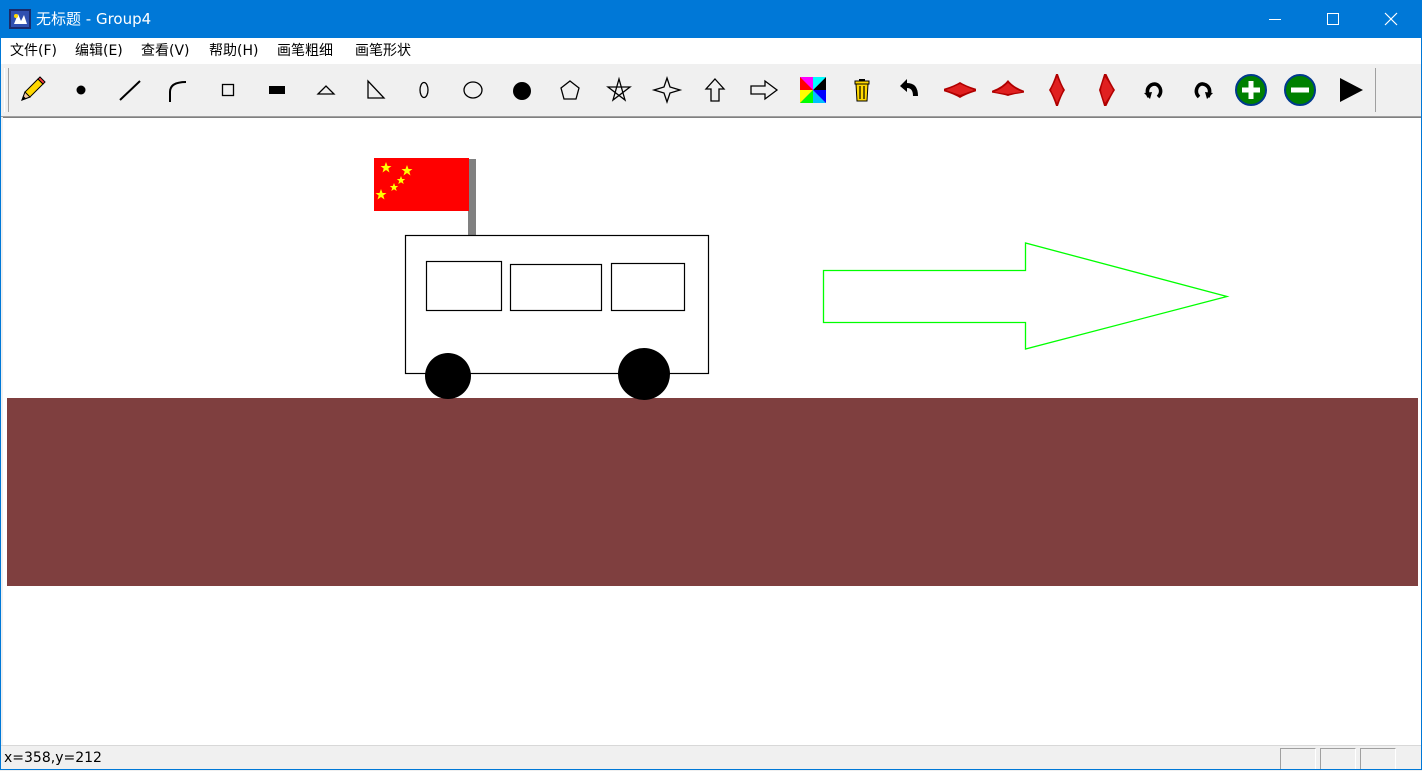  I want to click on tool-flatten-horizontal-alt, so click(1105, 90).